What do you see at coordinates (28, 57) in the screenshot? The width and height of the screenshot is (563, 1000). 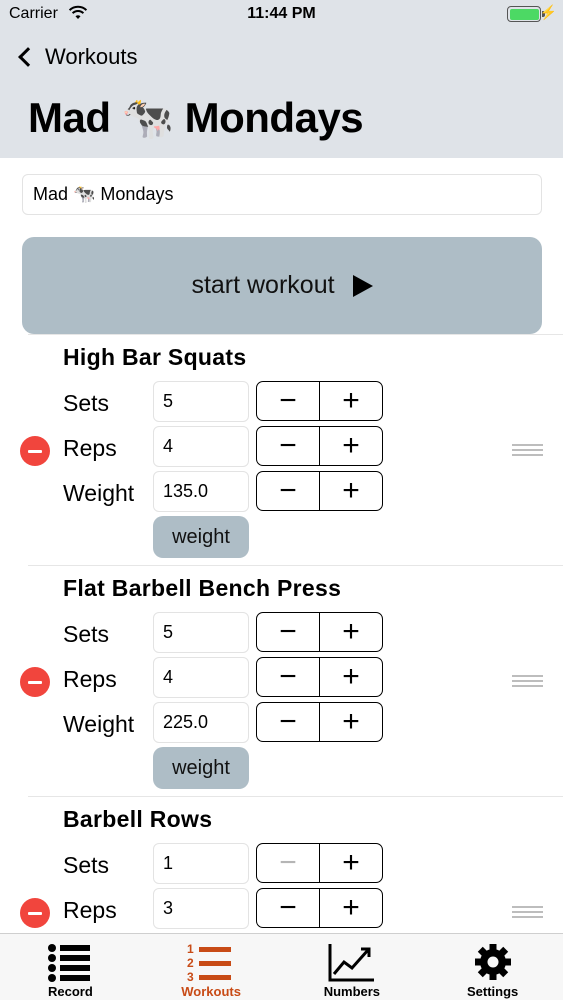 I see `chevron-left-icon` at bounding box center [28, 57].